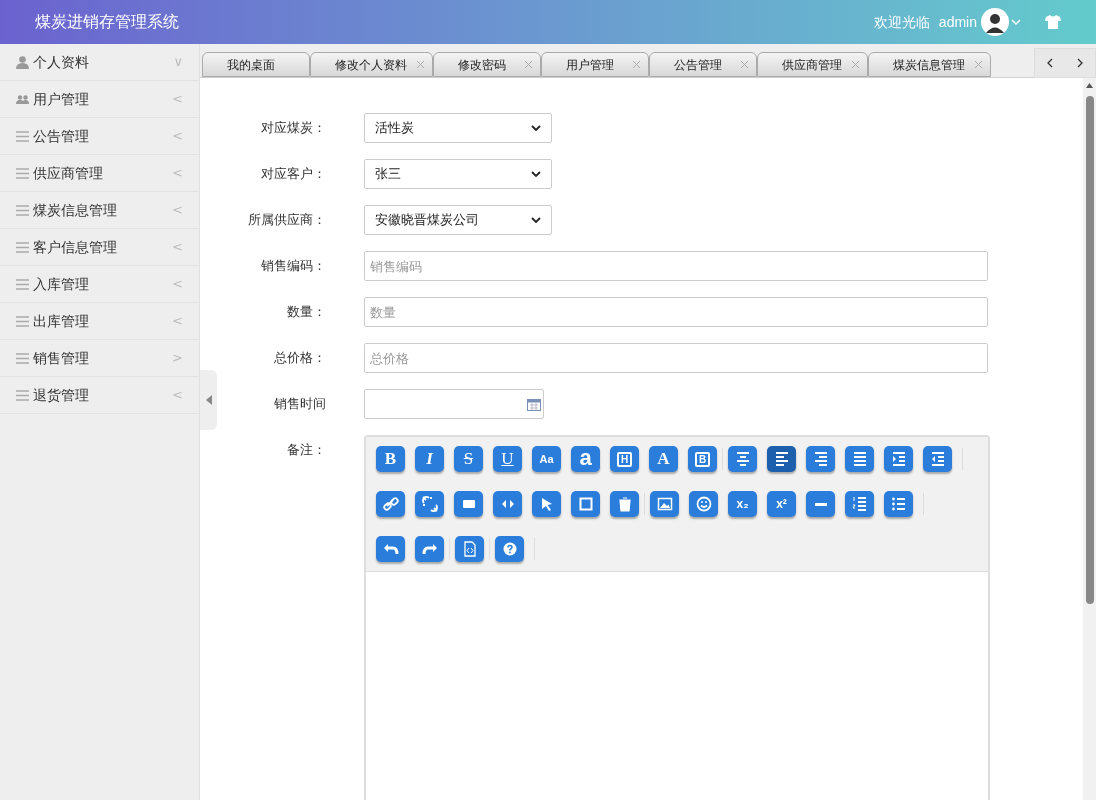 The height and width of the screenshot is (800, 1096). Describe the element at coordinates (458, 128) in the screenshot. I see `dropdown: 活性炭` at that location.